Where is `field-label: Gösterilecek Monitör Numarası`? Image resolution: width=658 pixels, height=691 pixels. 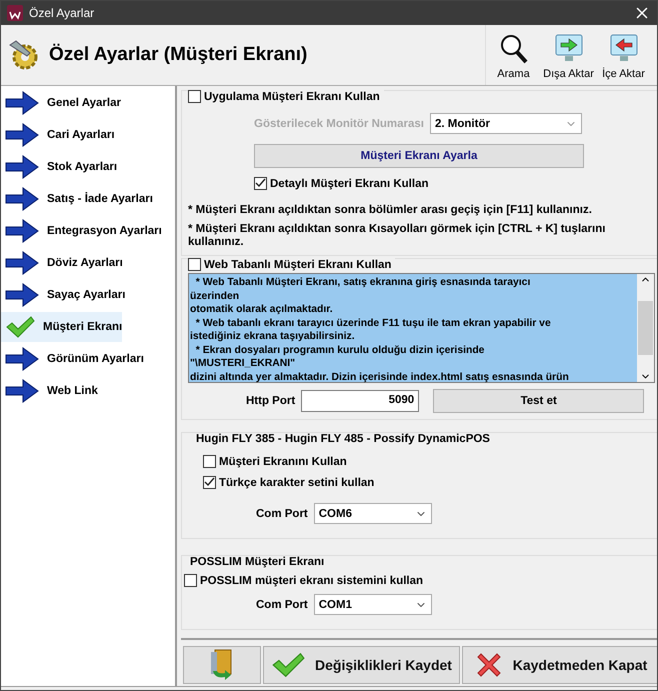 field-label: Gösterilecek Monitör Numarası is located at coordinates (339, 124).